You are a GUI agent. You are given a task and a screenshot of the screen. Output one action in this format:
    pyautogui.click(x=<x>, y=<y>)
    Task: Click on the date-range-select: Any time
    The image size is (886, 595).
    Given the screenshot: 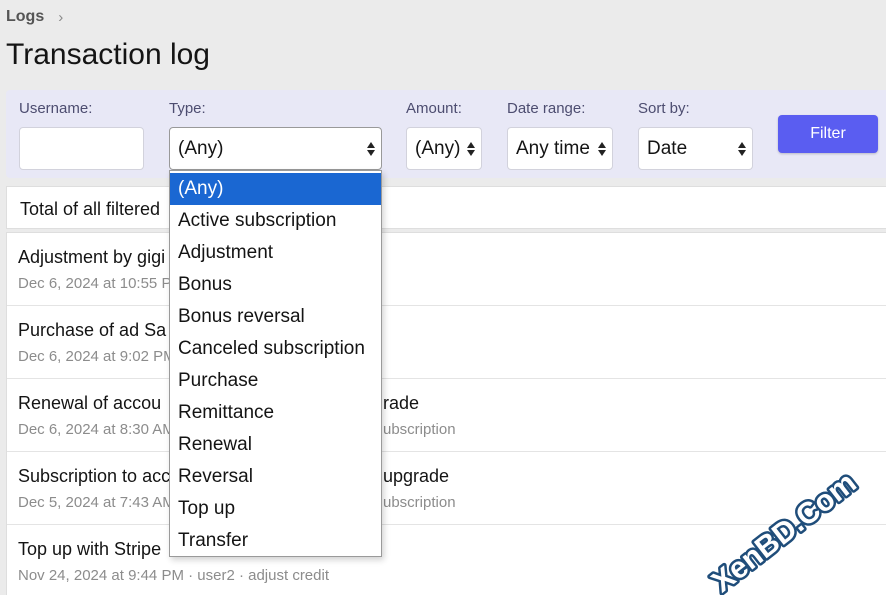 What is the action you would take?
    pyautogui.click(x=560, y=148)
    